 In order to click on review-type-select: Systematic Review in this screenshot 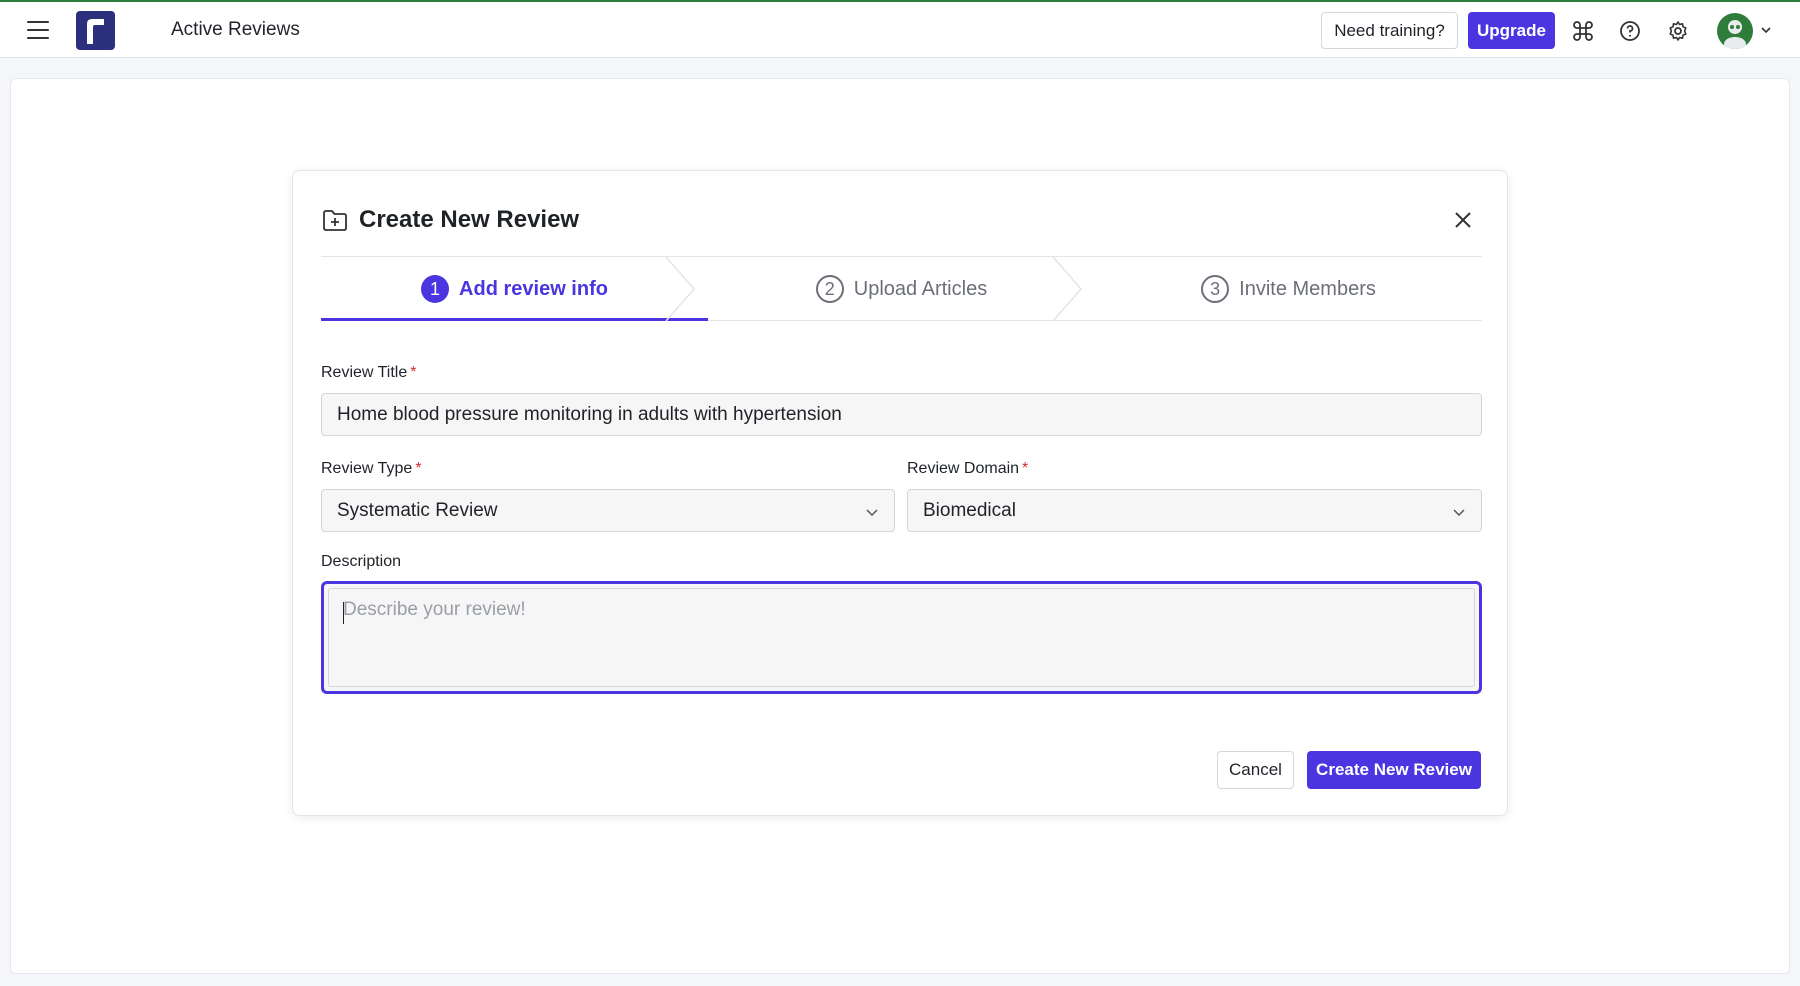, I will do `click(608, 510)`.